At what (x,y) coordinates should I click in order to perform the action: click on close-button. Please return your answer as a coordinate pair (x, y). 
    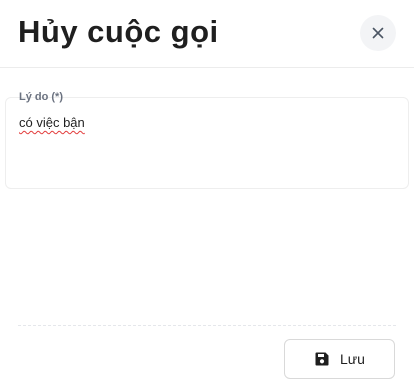
    Looking at the image, I should click on (378, 33).